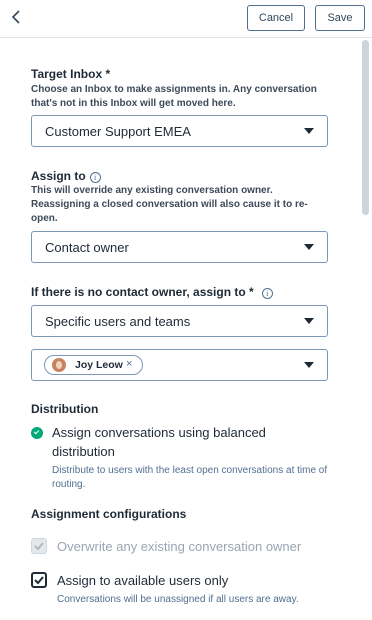 This screenshot has width=372, height=620. Describe the element at coordinates (118, 321) in the screenshot. I see `fallback-value: Specific users and teams` at that location.